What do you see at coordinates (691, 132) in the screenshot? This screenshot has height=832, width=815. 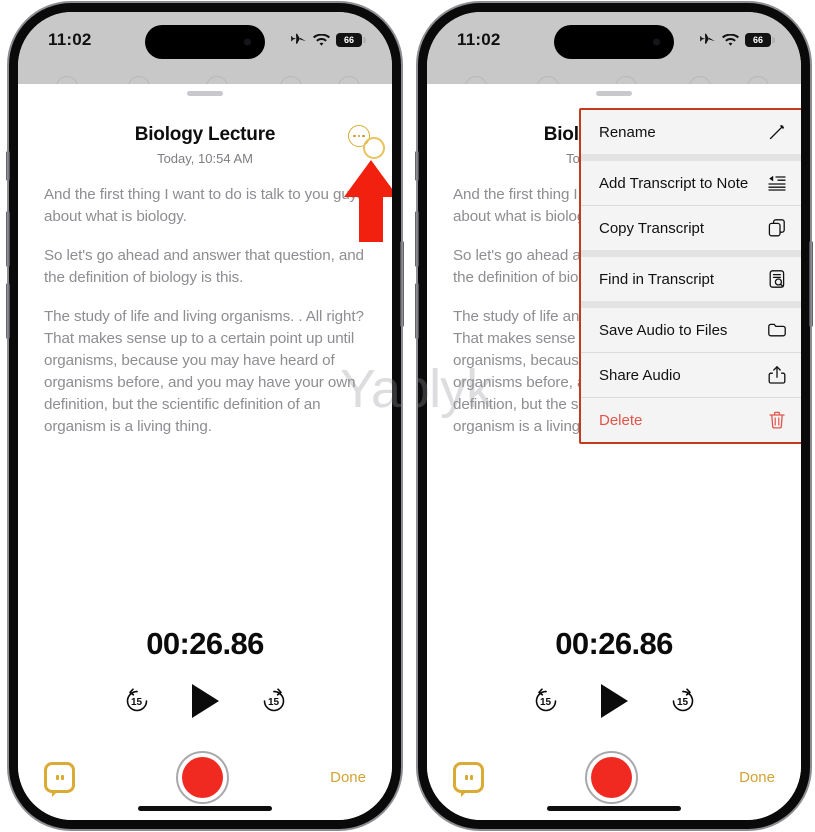 I see `menu-item-rename: Rename` at bounding box center [691, 132].